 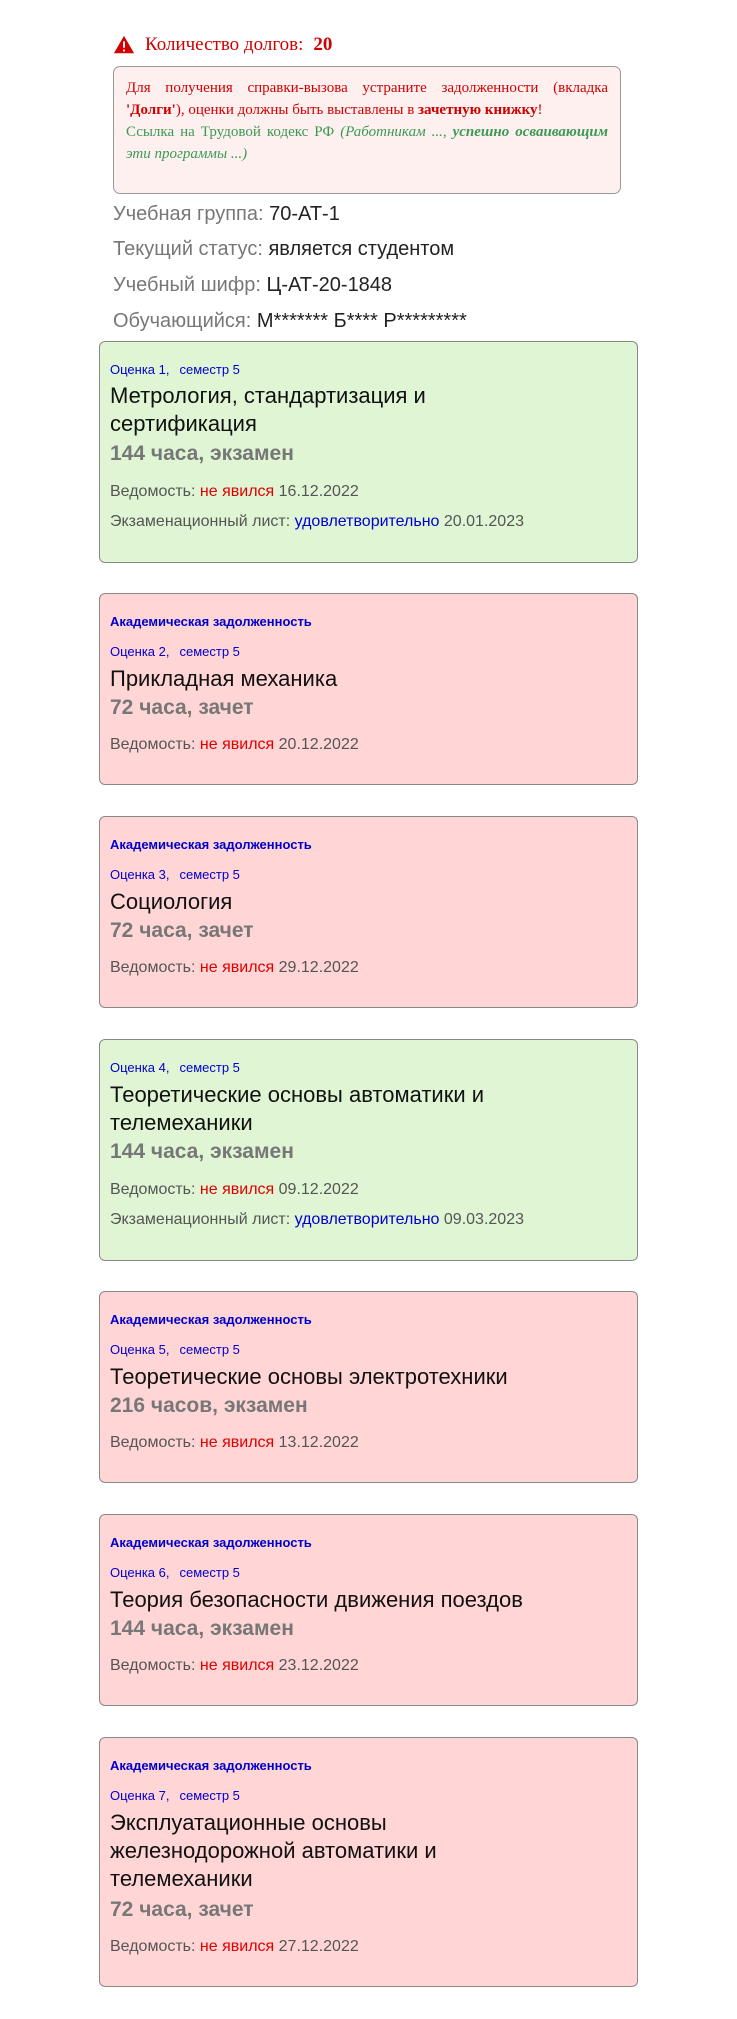 What do you see at coordinates (283, 249) in the screenshot?
I see `student-status: Текущий статус: является студентом` at bounding box center [283, 249].